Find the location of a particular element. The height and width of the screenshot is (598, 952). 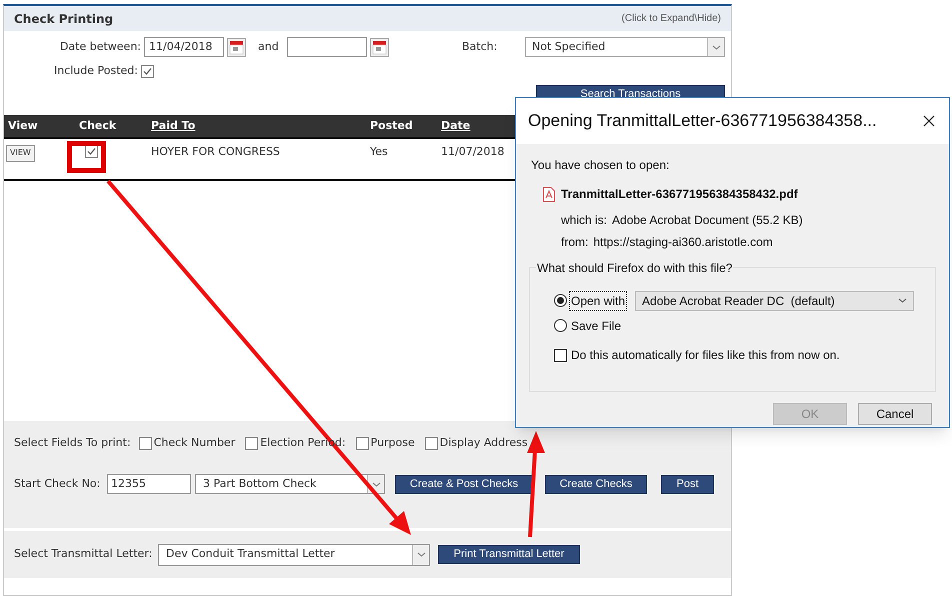

view-button: VIEW is located at coordinates (20, 153).